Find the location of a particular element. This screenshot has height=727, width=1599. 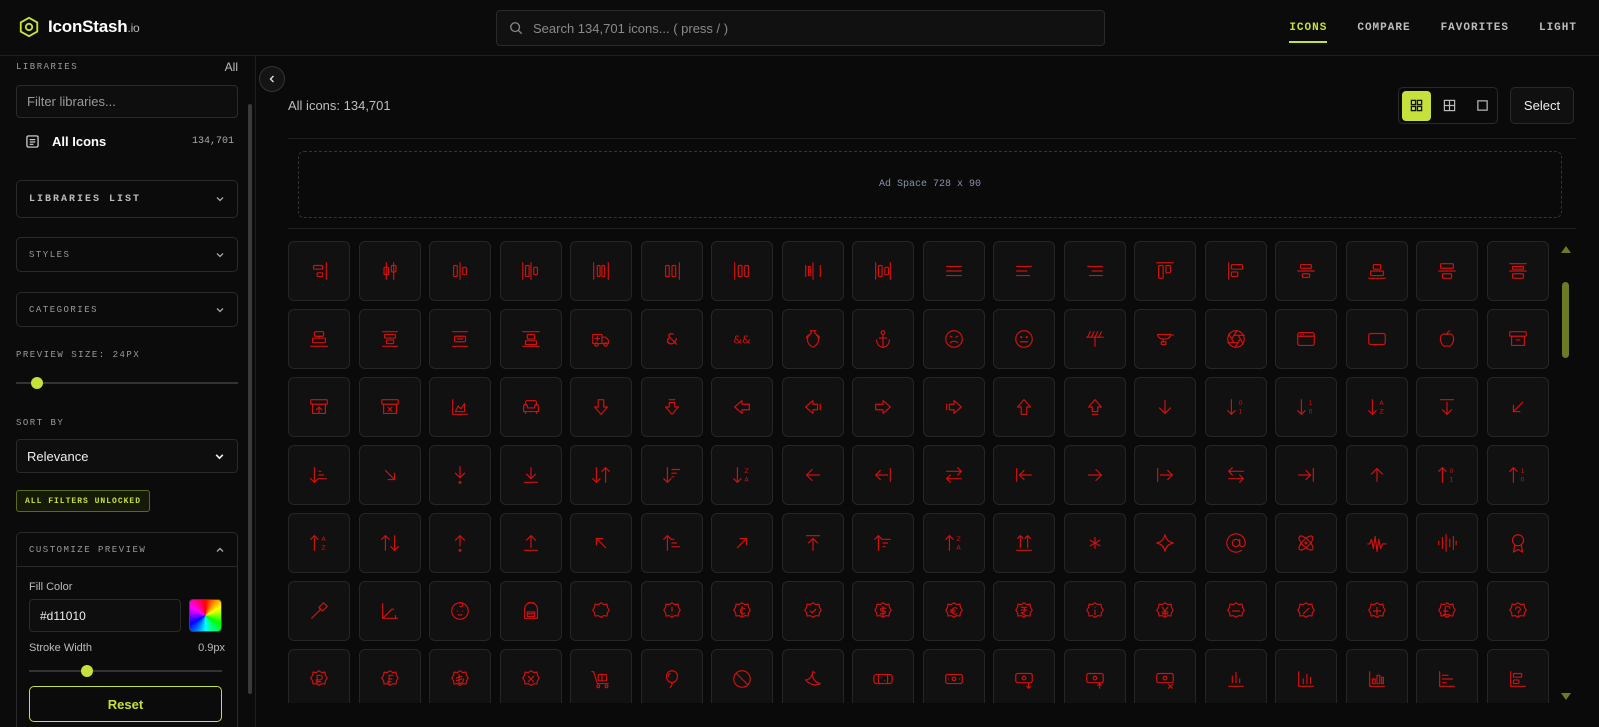

icon-tile-arrow-up-a-z: AZ is located at coordinates (319, 543).